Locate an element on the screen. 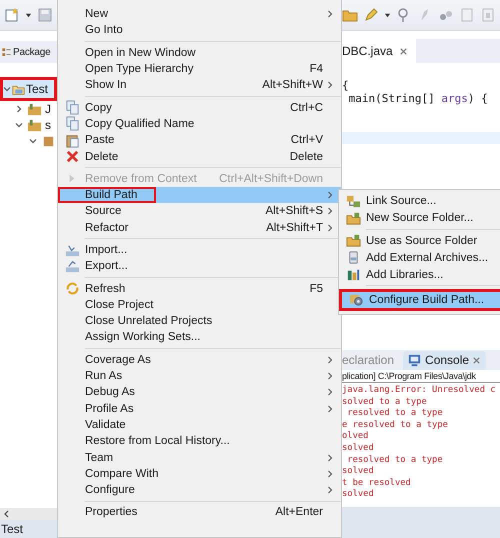 Image resolution: width=500 pixels, height=538 pixels. menu-item: Team is located at coordinates (199, 457).